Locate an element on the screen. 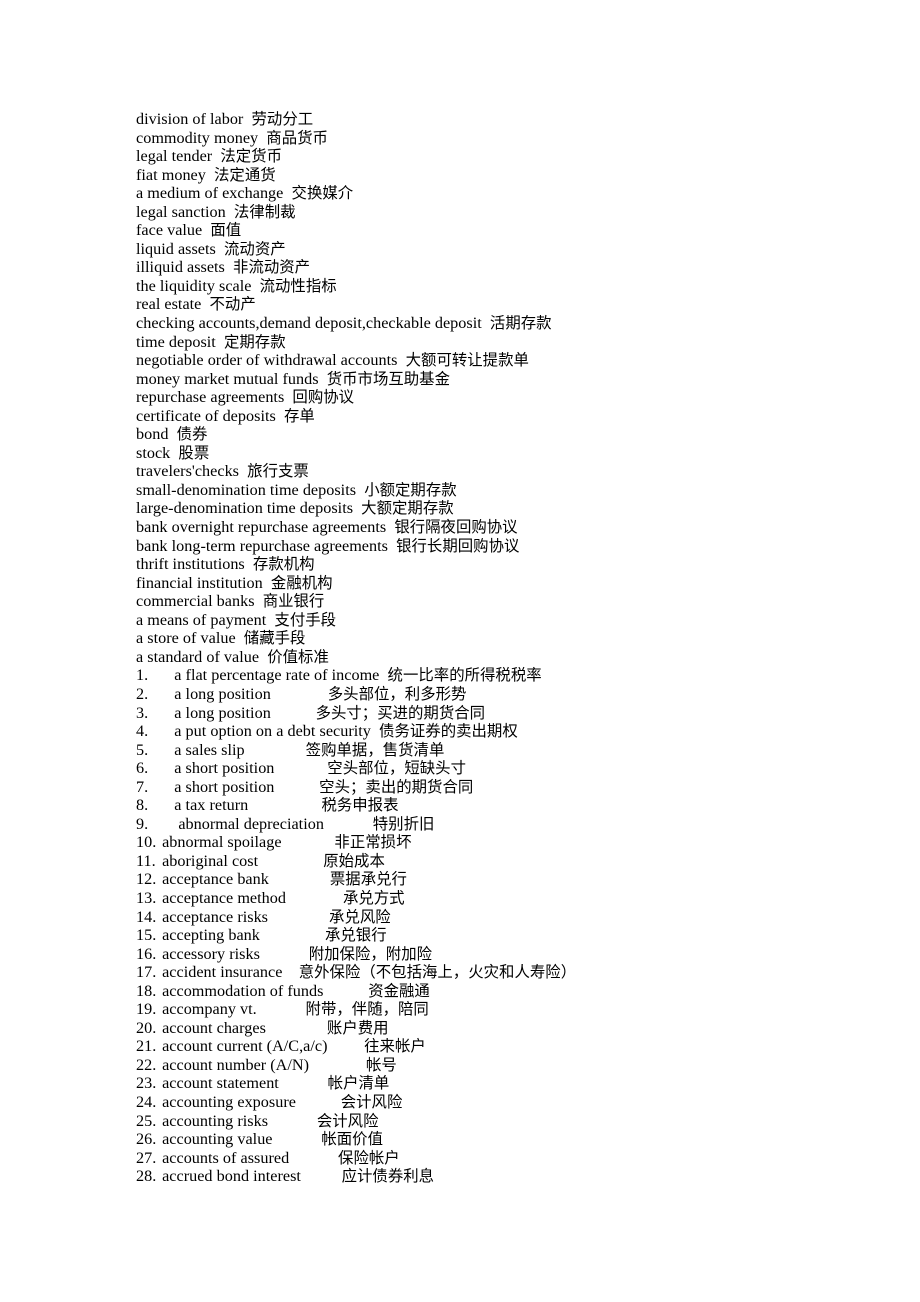 The height and width of the screenshot is (1302, 920). term-chinese: 非流动资产 is located at coordinates (272, 267).